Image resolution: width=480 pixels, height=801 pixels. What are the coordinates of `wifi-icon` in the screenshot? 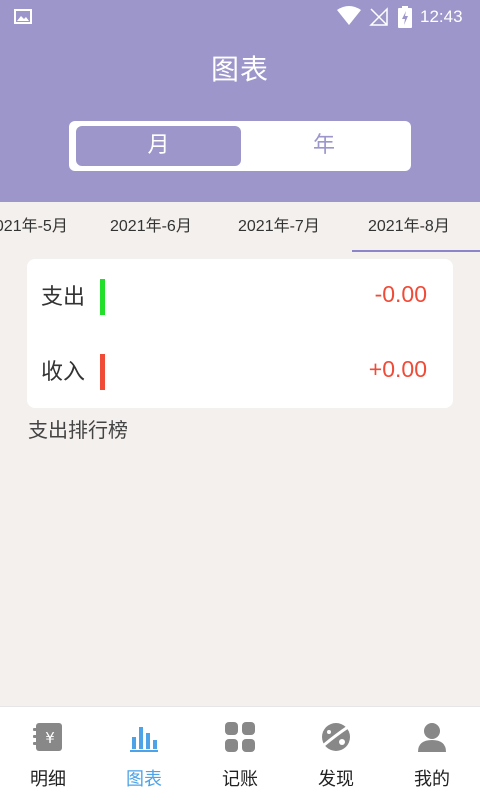 It's located at (349, 15).